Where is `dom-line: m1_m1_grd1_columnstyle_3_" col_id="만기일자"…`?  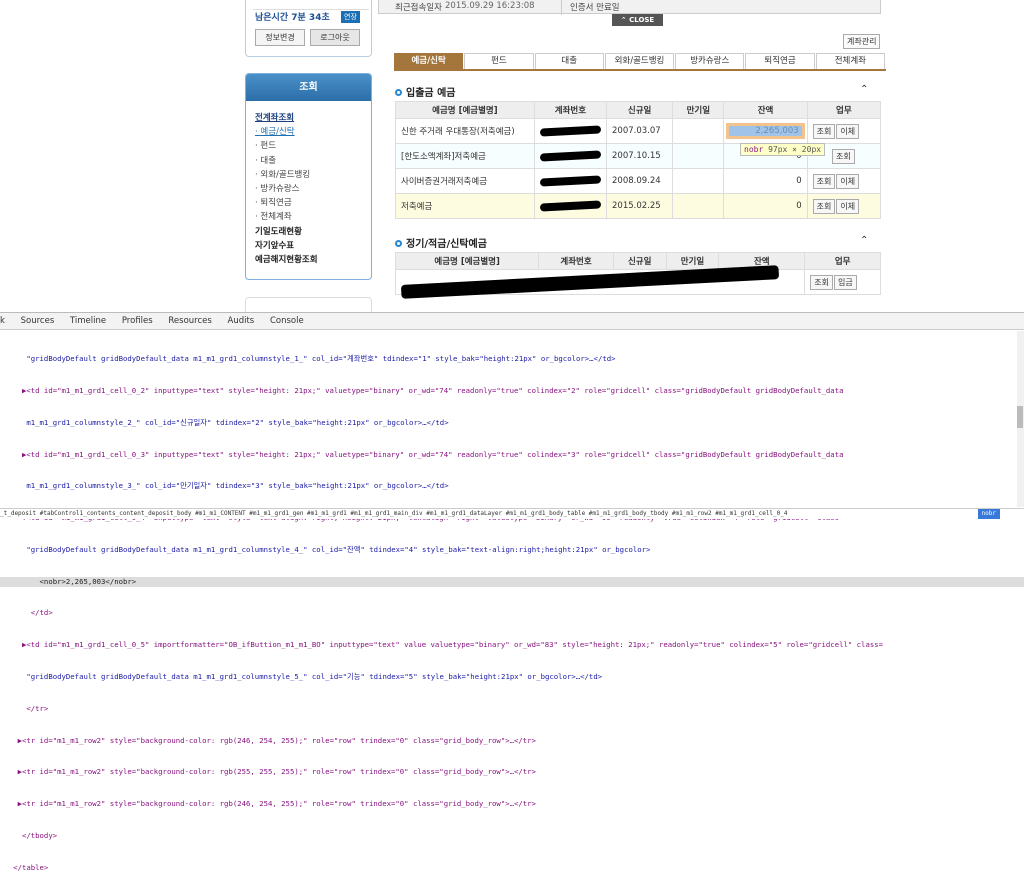
dom-line: m1_m1_grd1_columnstyle_3_" col_id="만기일자"… is located at coordinates (512, 486).